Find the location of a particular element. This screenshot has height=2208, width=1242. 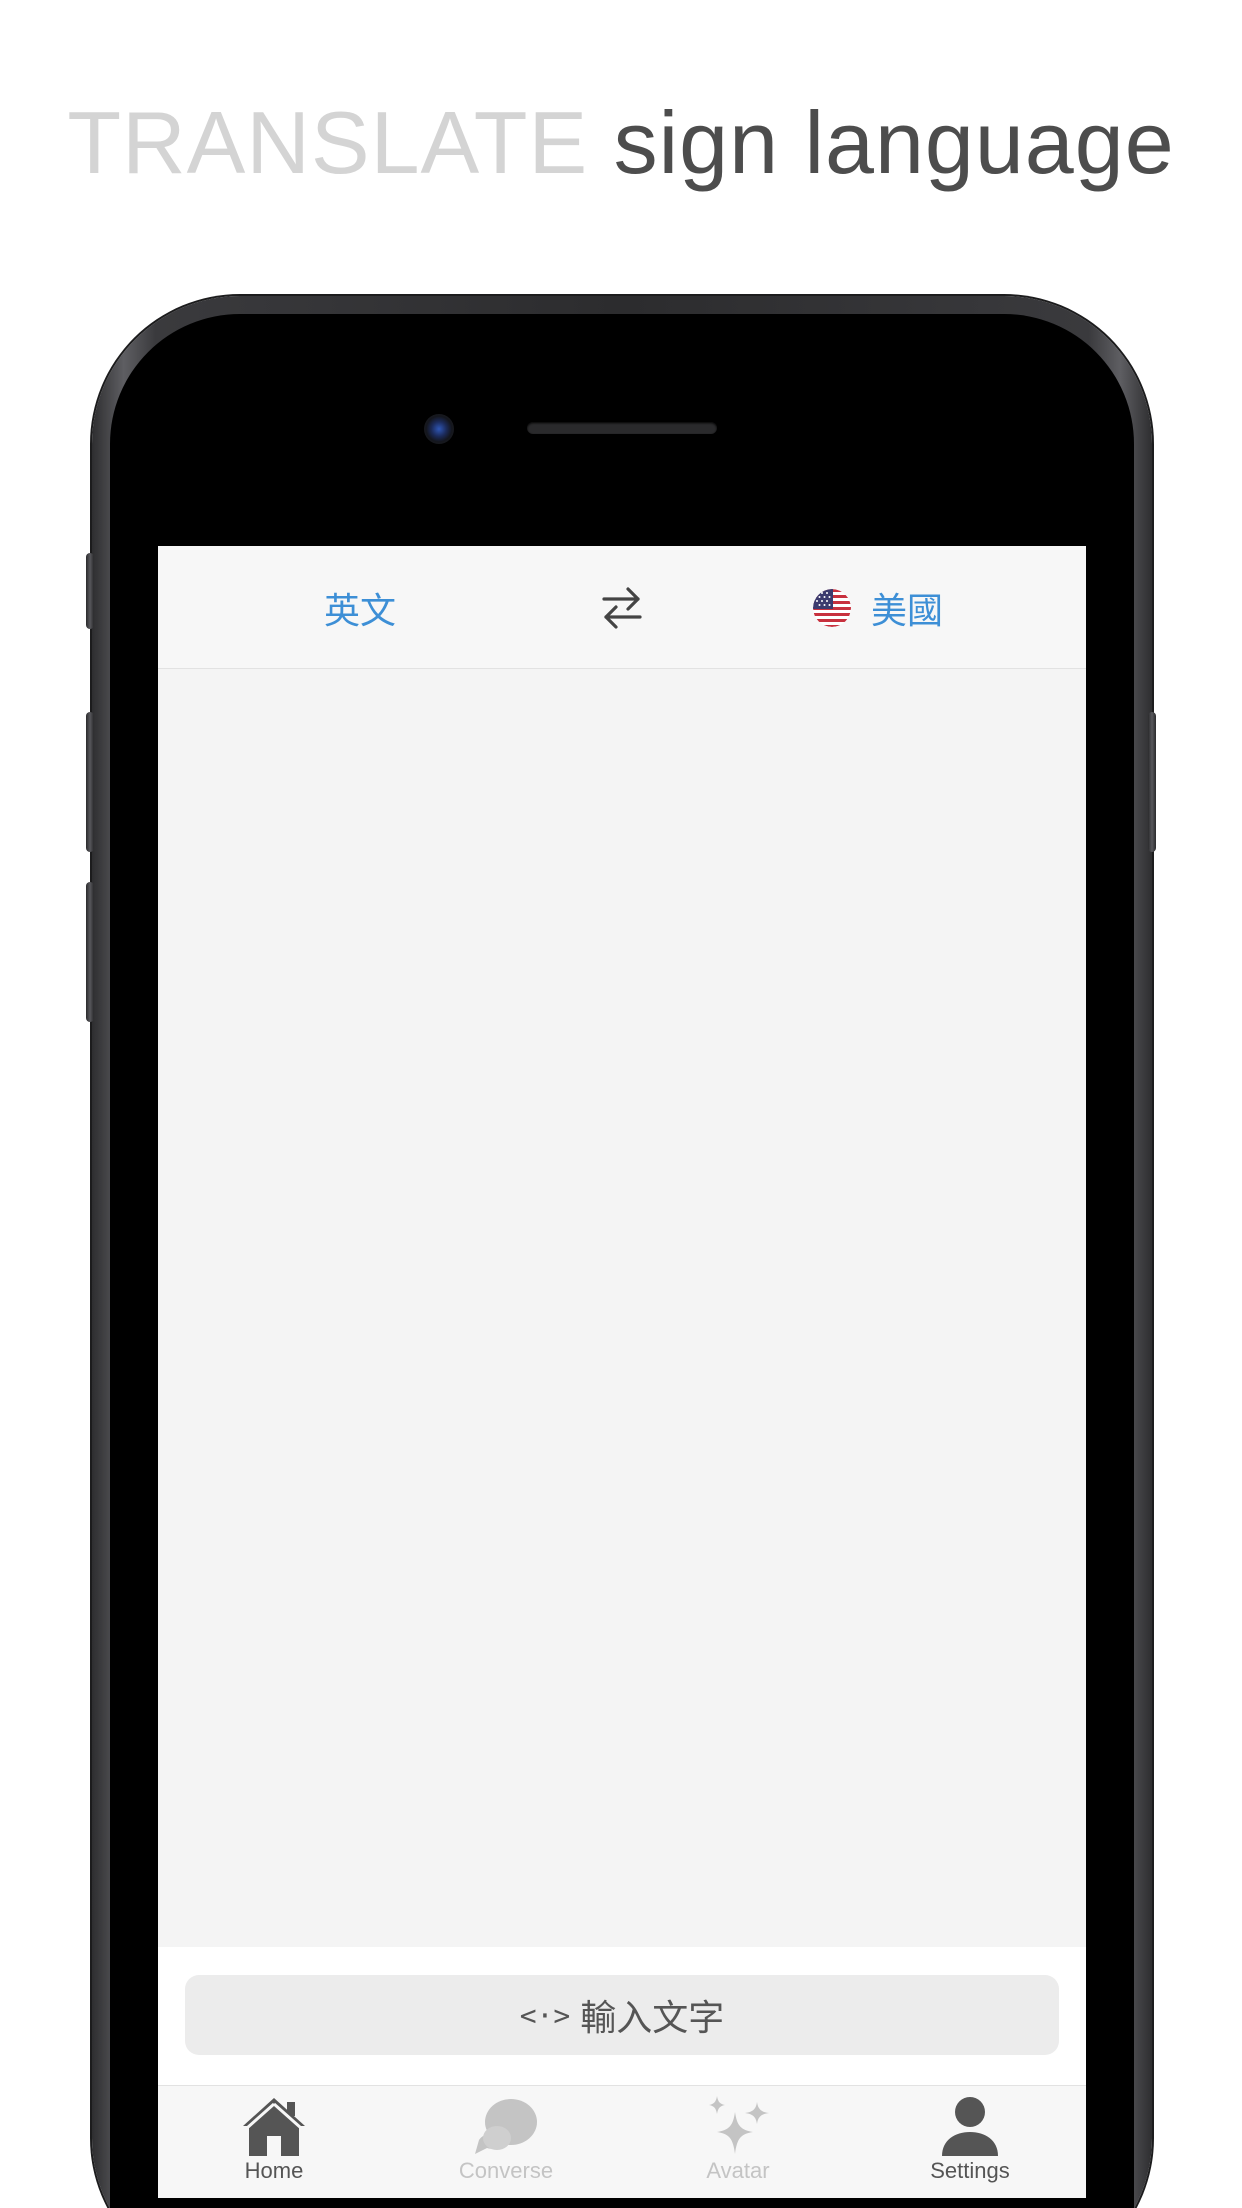

tab-settings: Settings is located at coordinates (970, 2146).